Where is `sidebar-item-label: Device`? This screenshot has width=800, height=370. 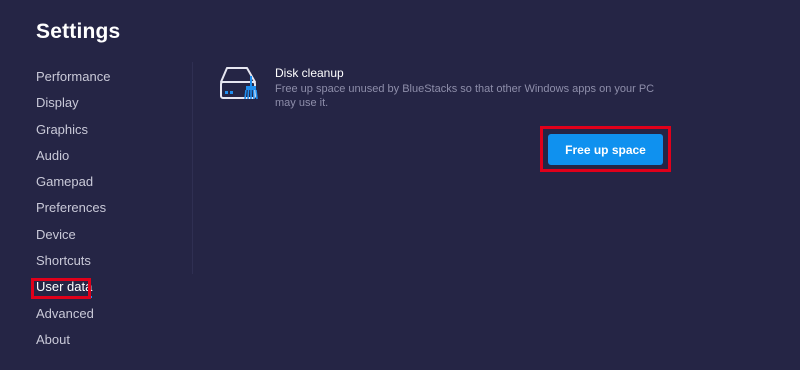
sidebar-item-label: Device is located at coordinates (56, 234).